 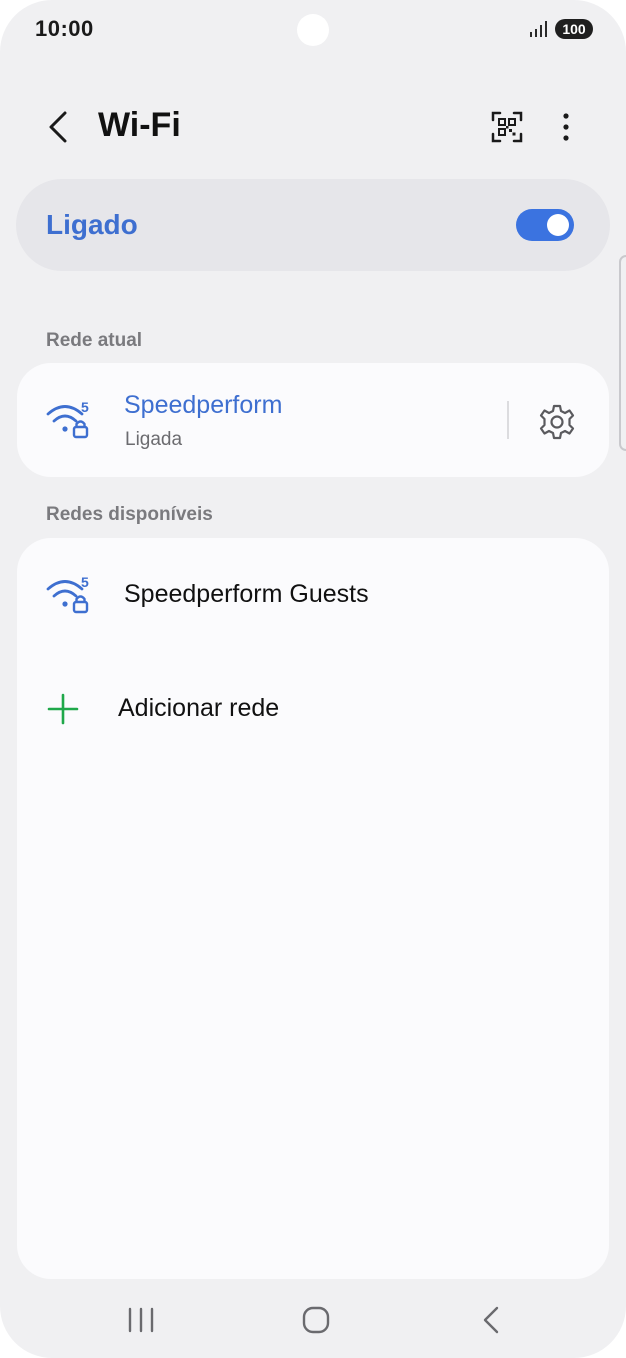 What do you see at coordinates (92, 224) in the screenshot?
I see `wifi-toggle-label: Ligado` at bounding box center [92, 224].